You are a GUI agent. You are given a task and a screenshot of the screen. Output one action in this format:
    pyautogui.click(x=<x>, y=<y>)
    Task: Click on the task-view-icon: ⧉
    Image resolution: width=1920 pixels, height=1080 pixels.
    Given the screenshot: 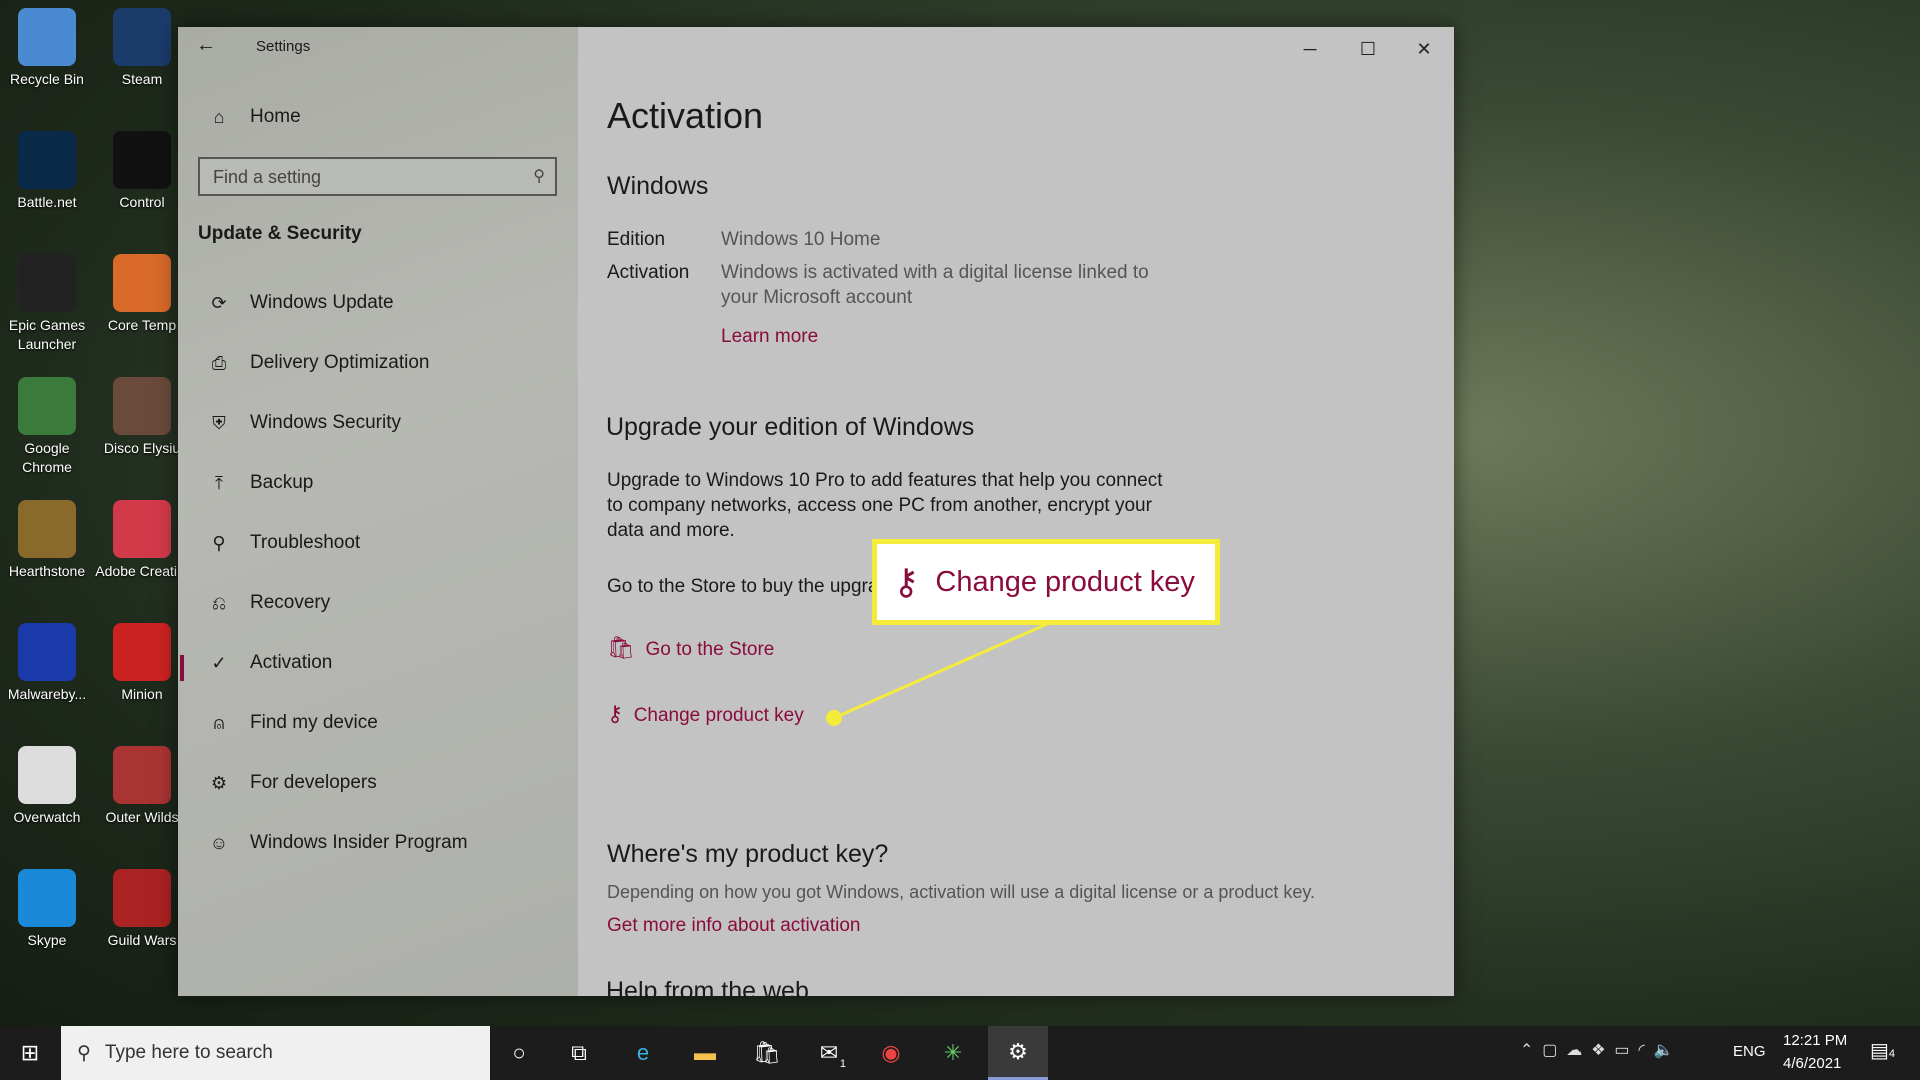 What is the action you would take?
    pyautogui.click(x=579, y=1053)
    